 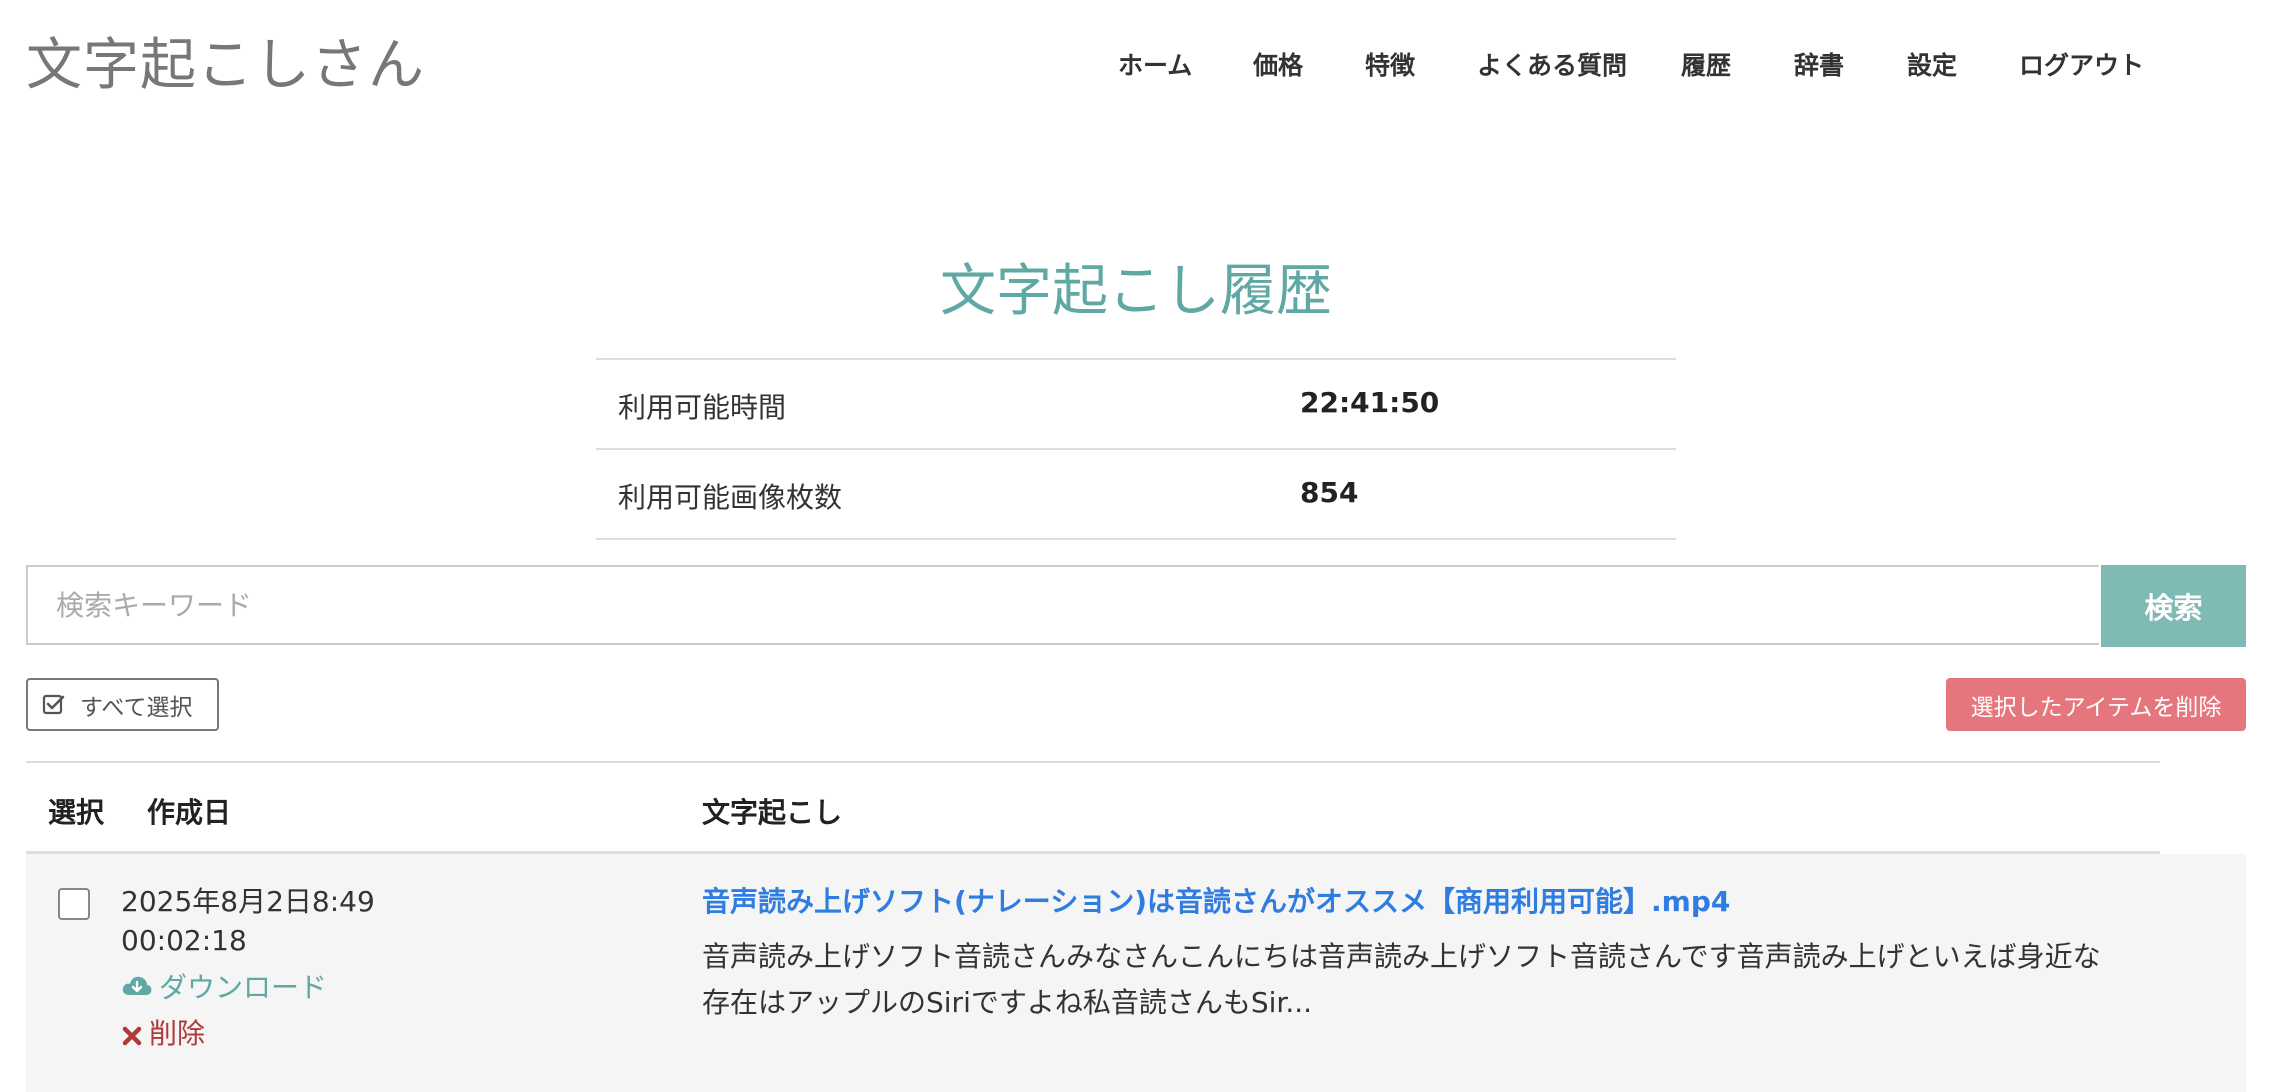 I want to click on download-link: ダウンロード, so click(x=224, y=986).